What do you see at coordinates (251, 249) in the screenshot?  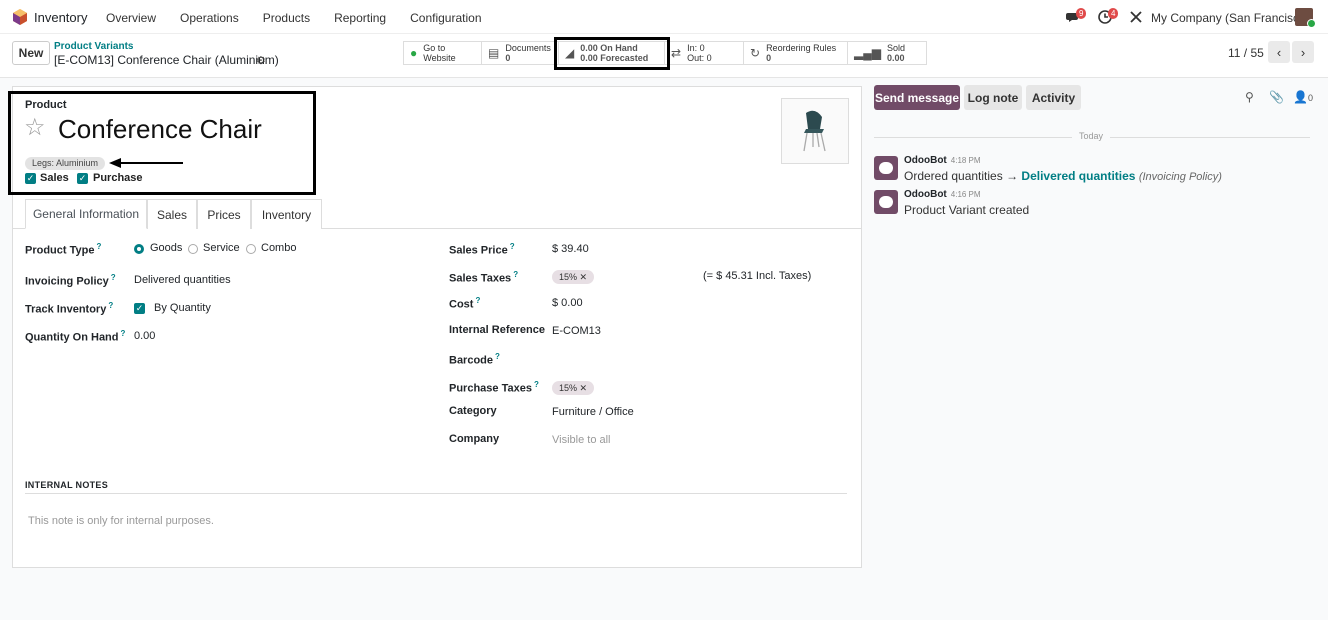 I see `type-combo-radio` at bounding box center [251, 249].